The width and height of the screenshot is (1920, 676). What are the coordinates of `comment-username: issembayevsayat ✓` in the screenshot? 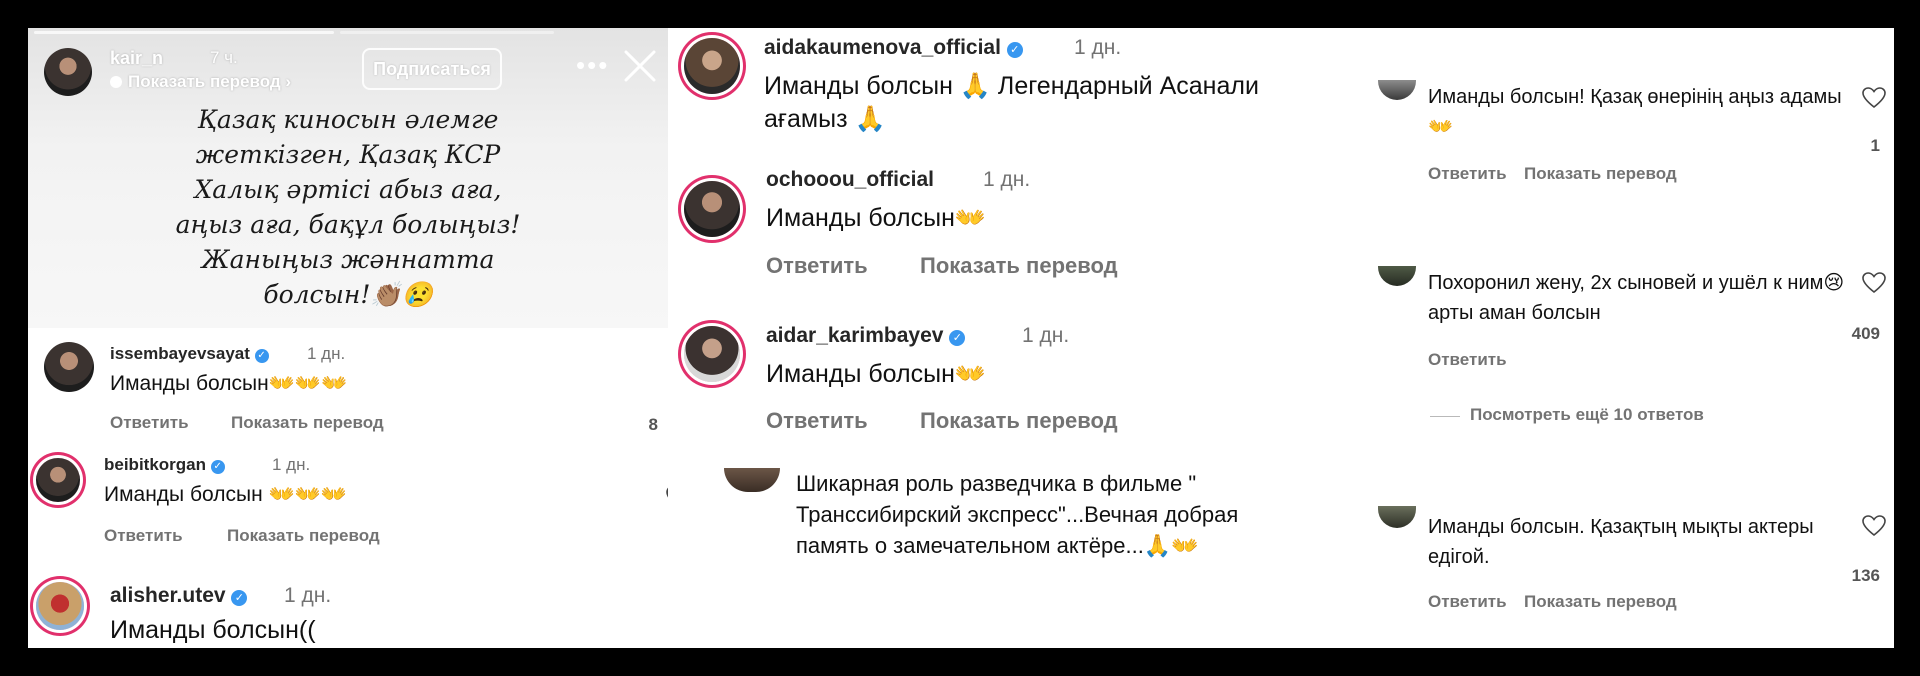 It's located at (189, 354).